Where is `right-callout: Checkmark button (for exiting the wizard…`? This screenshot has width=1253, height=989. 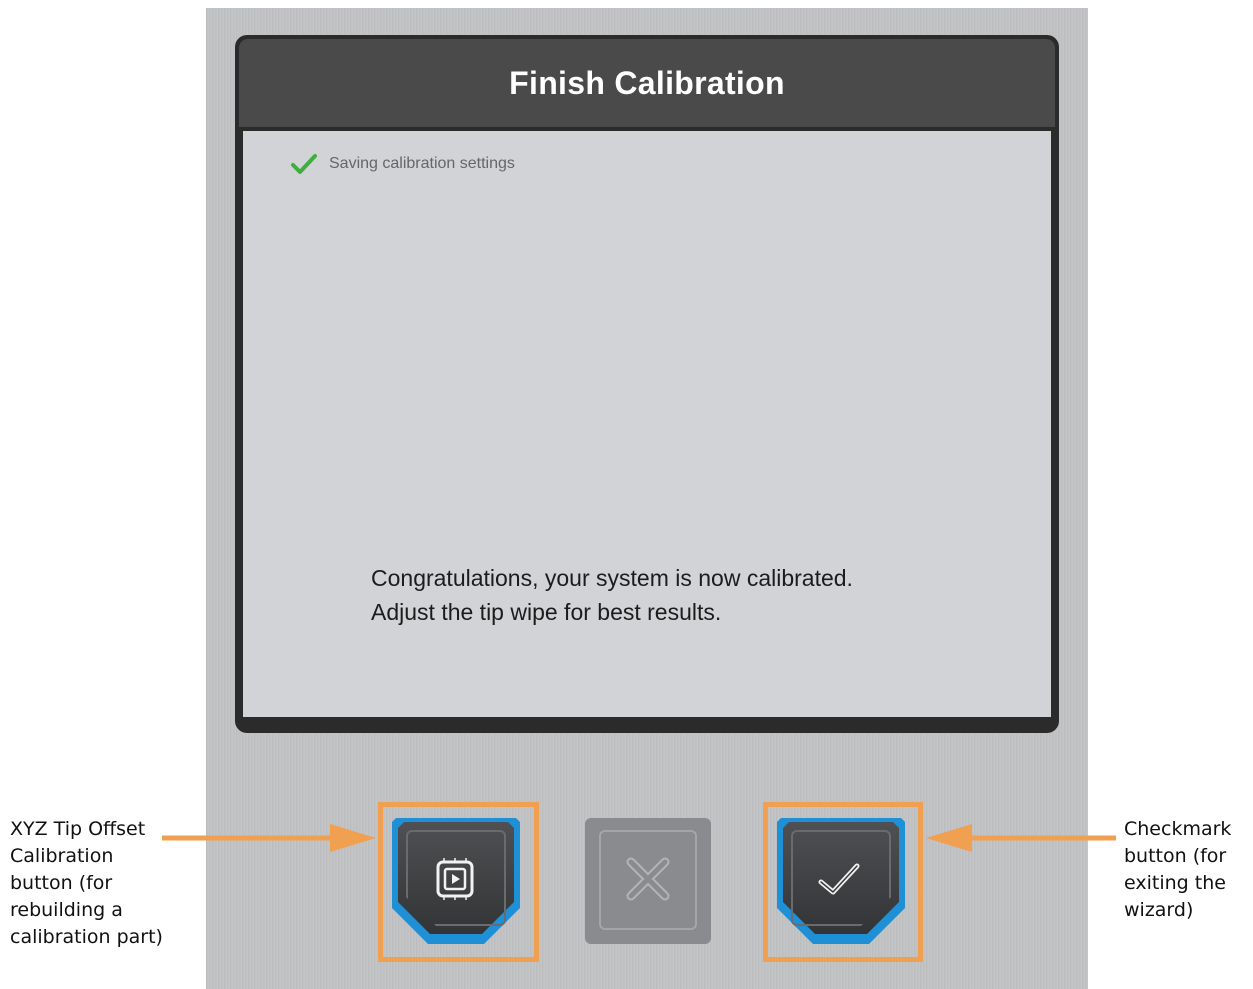 right-callout: Checkmark button (for exiting the wizard… is located at coordinates (1177, 870).